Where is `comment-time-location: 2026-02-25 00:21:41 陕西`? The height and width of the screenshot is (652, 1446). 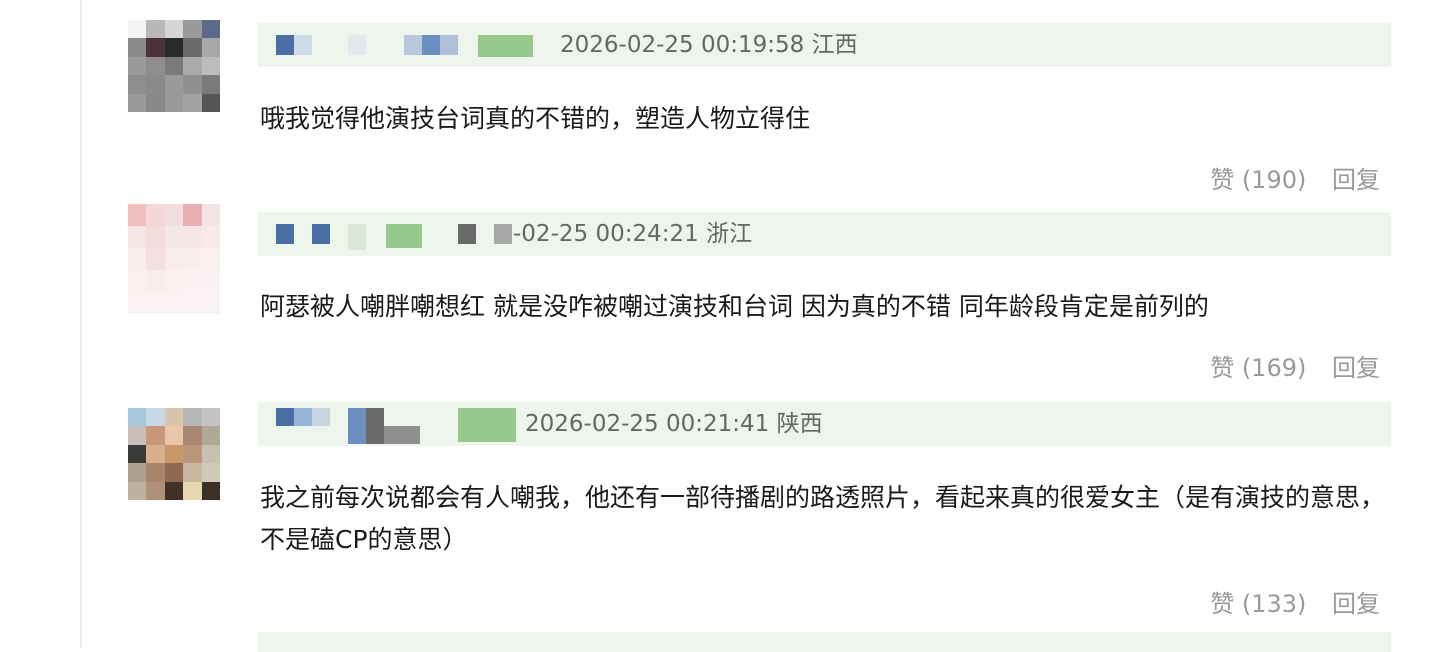
comment-time-location: 2026-02-25 00:21:41 陕西 is located at coordinates (674, 424).